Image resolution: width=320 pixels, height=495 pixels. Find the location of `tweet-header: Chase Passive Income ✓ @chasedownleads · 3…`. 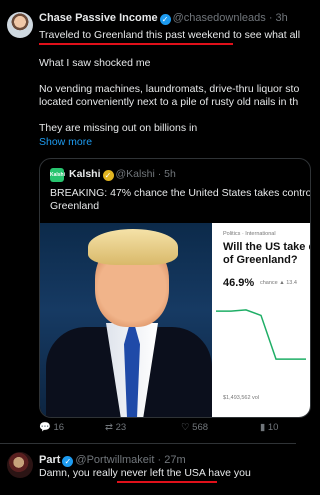

tweet-header: Chase Passive Income ✓ @chasedownleads · 3… is located at coordinates (163, 18).